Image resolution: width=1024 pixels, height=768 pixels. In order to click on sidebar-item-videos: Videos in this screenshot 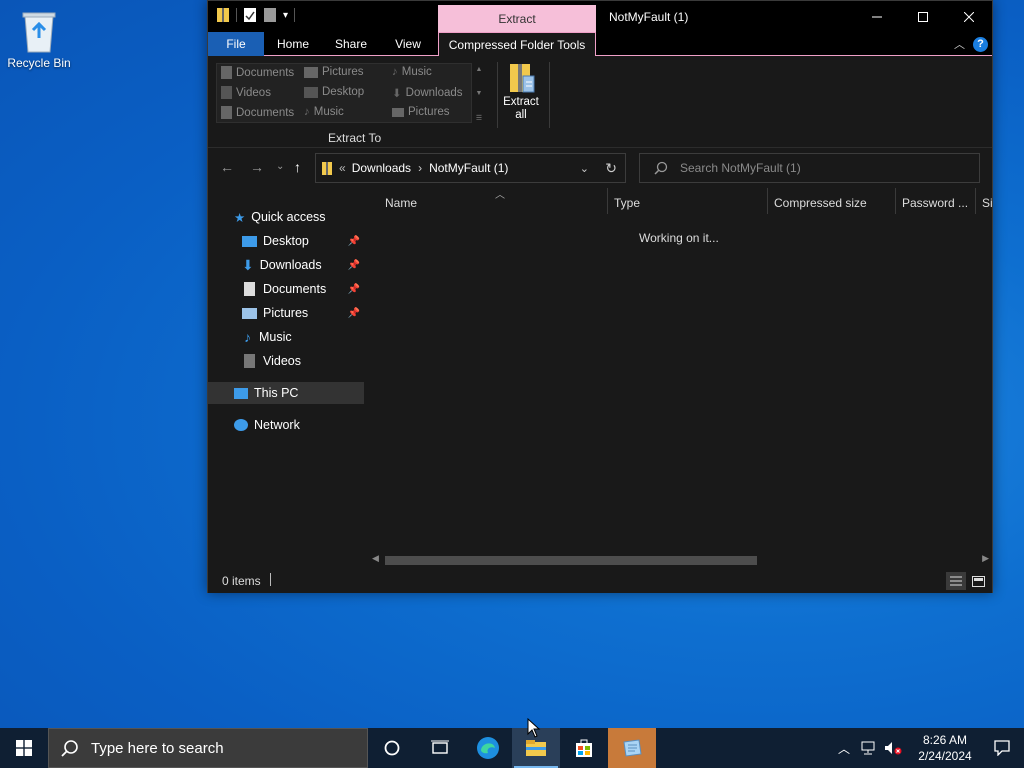, I will do `click(286, 361)`.